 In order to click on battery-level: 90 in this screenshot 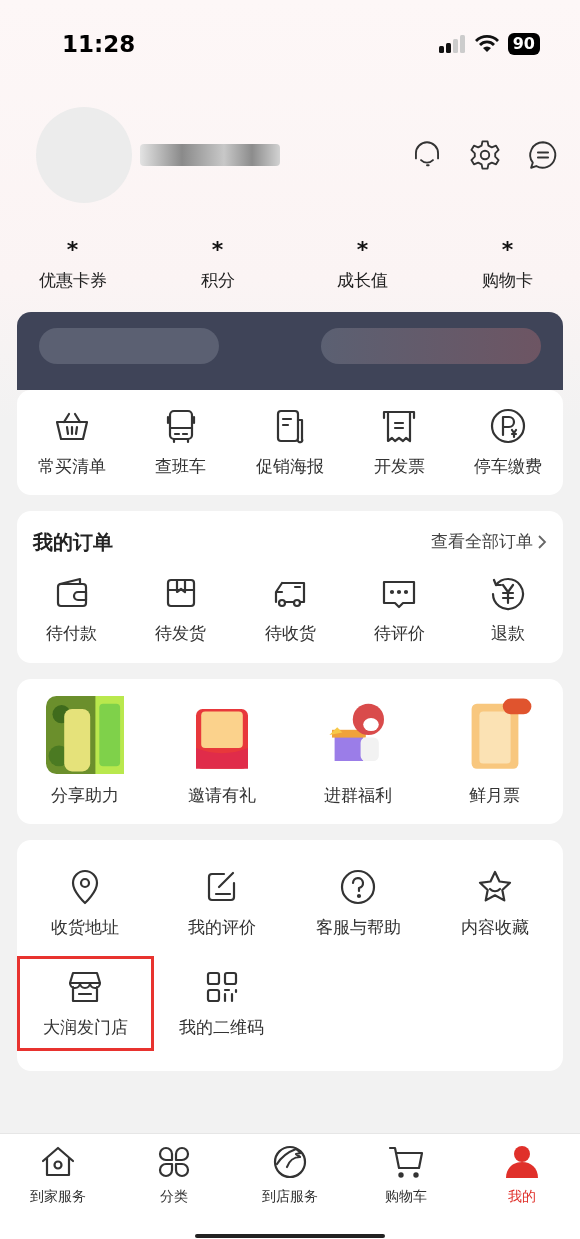, I will do `click(523, 44)`.